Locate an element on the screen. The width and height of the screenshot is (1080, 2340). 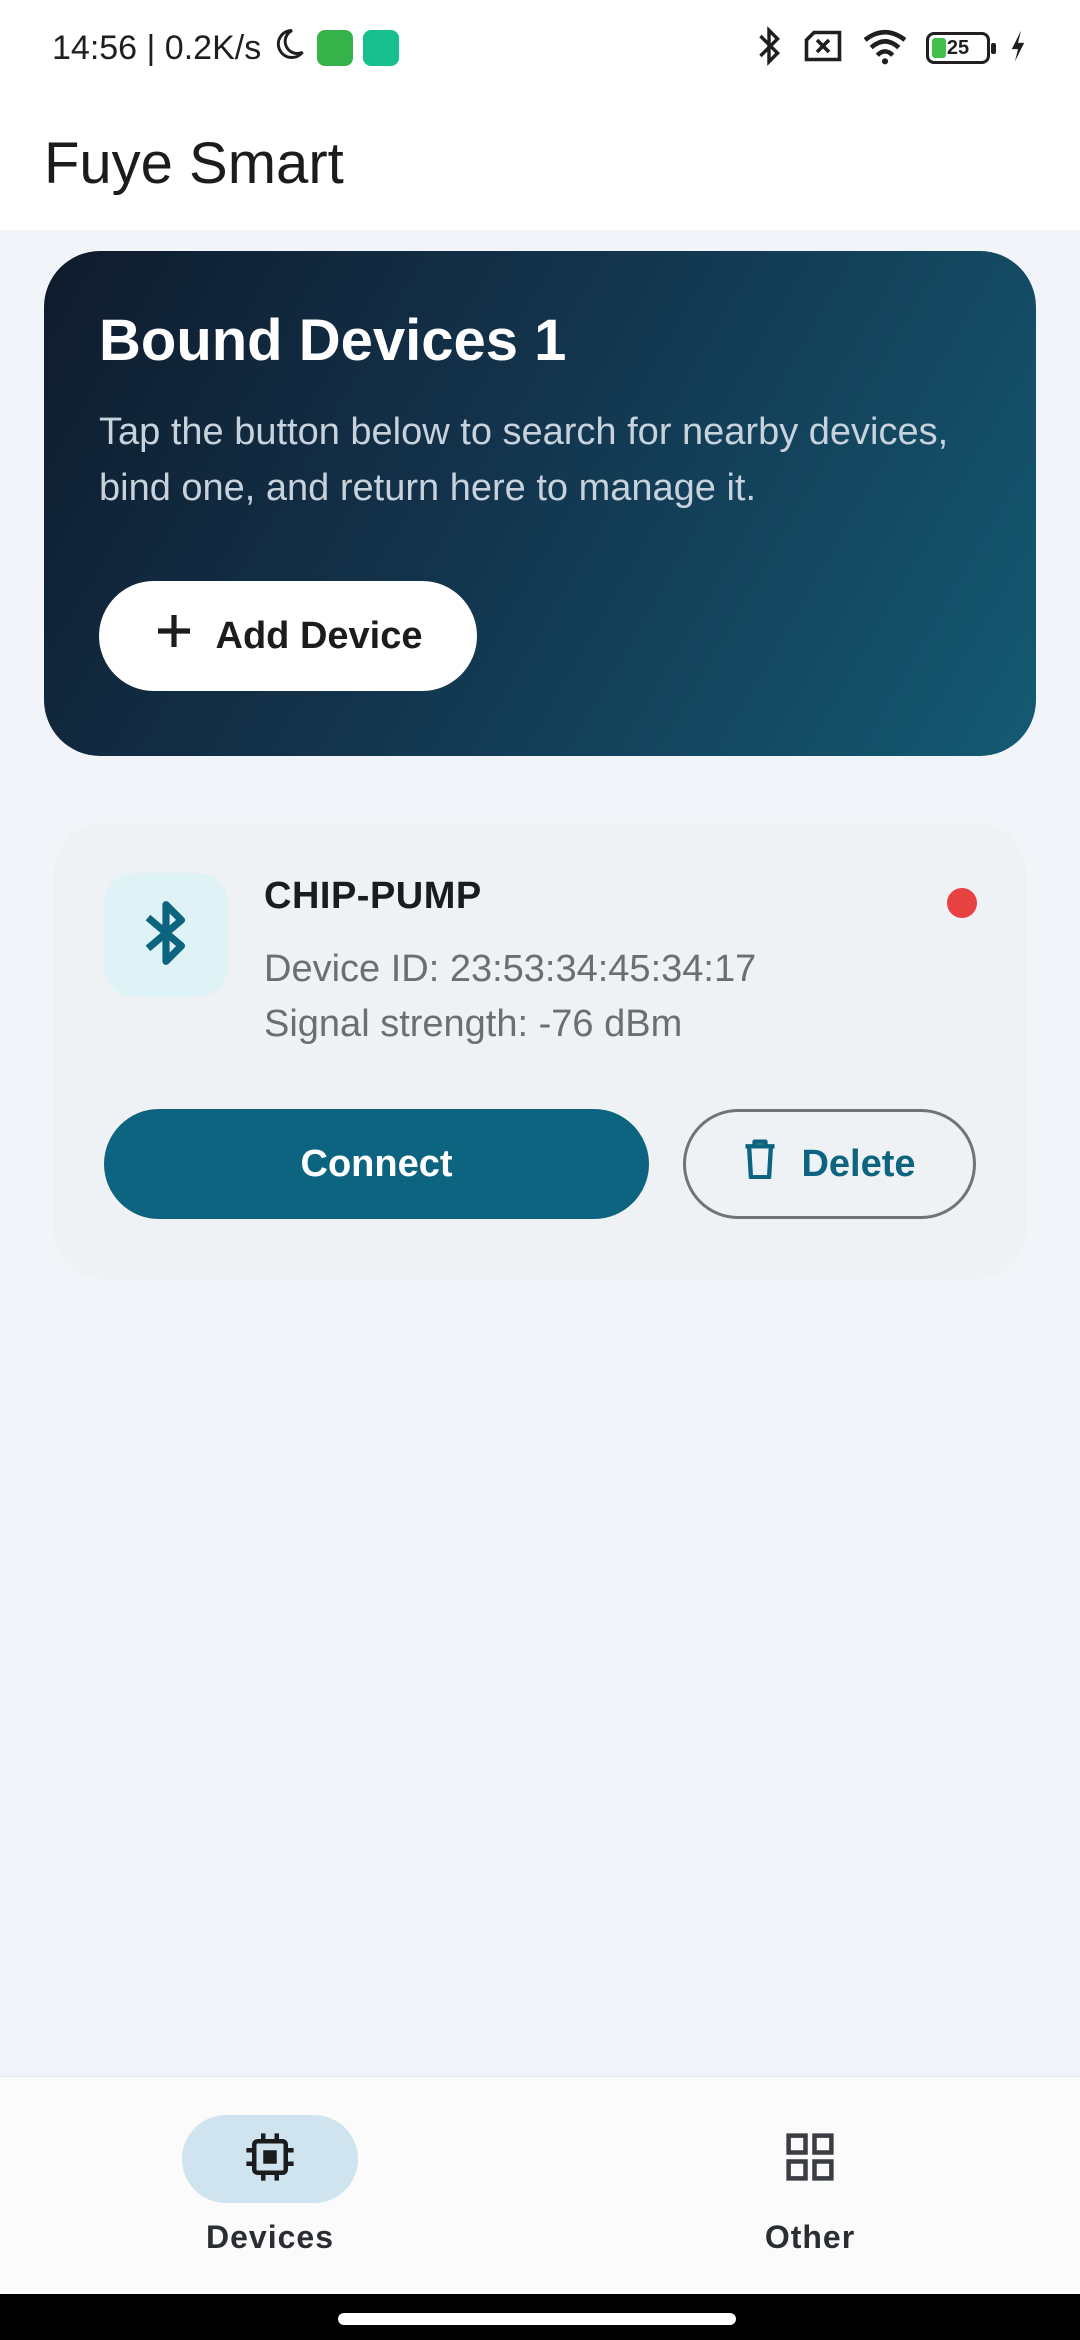
device-icon-box is located at coordinates (166, 935).